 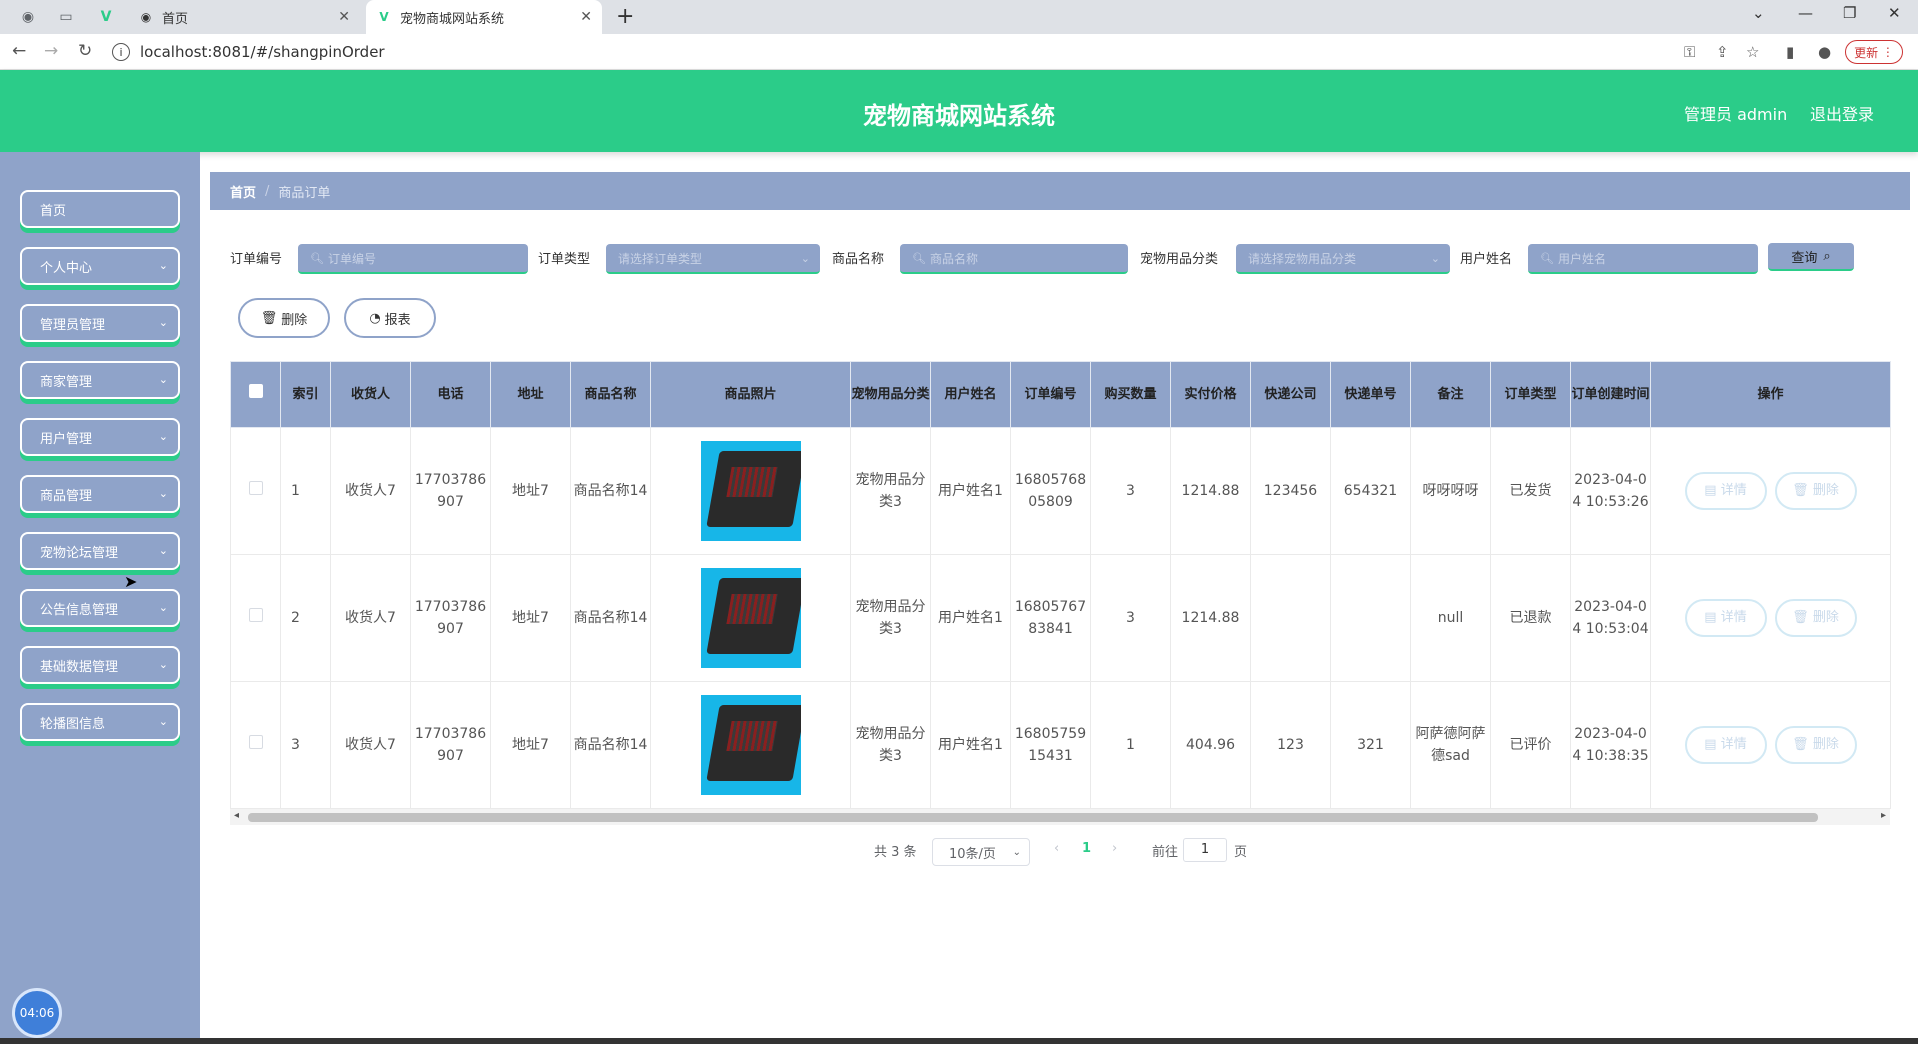 I want to click on scroll-left-icon: ◂, so click(x=236, y=815).